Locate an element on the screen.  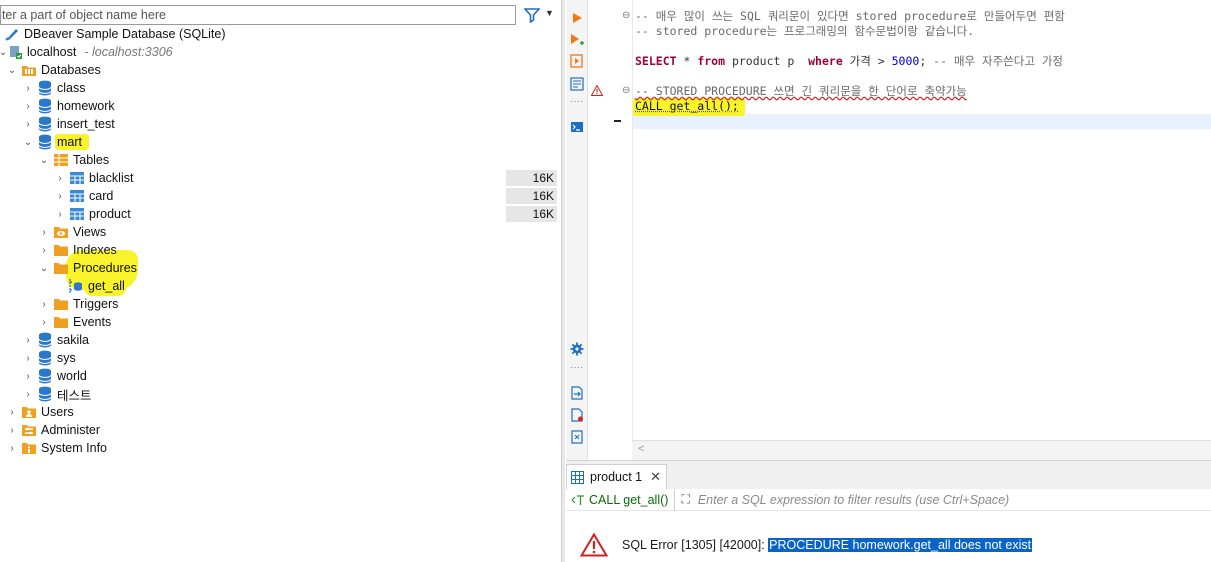
tab-label: product 1 is located at coordinates (616, 477).